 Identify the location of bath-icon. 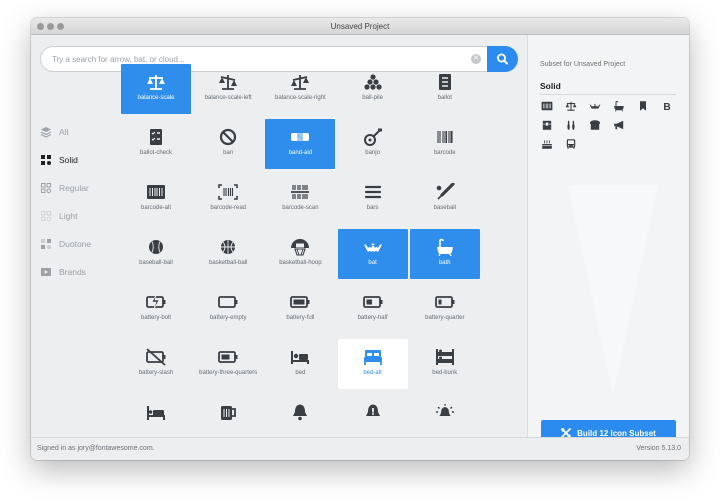
(619, 105).